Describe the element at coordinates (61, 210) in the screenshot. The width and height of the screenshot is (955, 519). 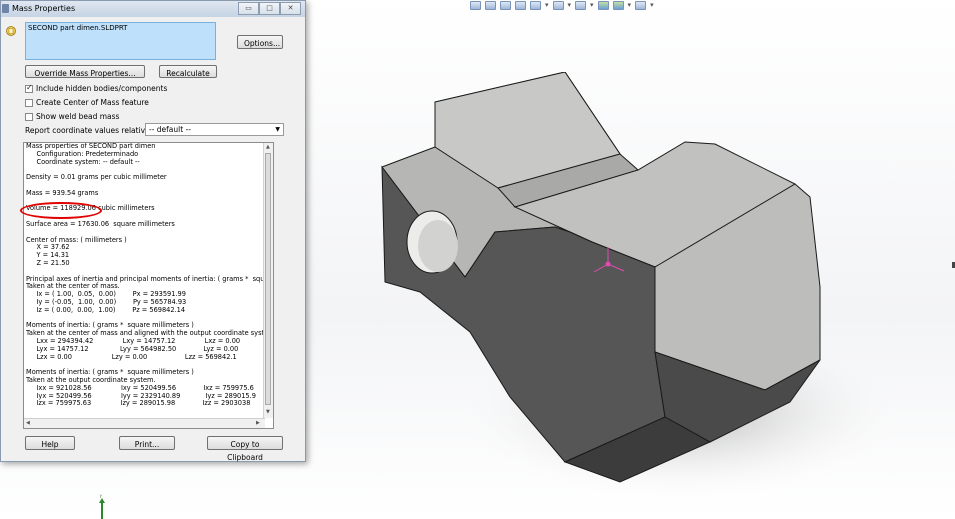
I see `mass-highlight-annotation` at that location.